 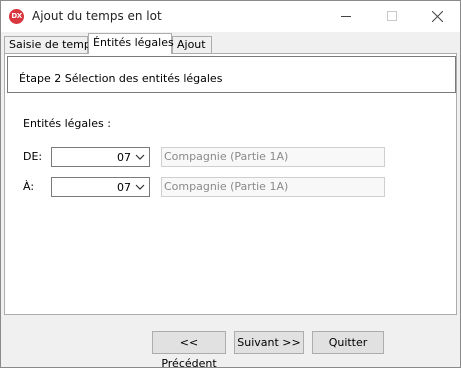 I want to click on from-entity-combo: 07, so click(x=100, y=157).